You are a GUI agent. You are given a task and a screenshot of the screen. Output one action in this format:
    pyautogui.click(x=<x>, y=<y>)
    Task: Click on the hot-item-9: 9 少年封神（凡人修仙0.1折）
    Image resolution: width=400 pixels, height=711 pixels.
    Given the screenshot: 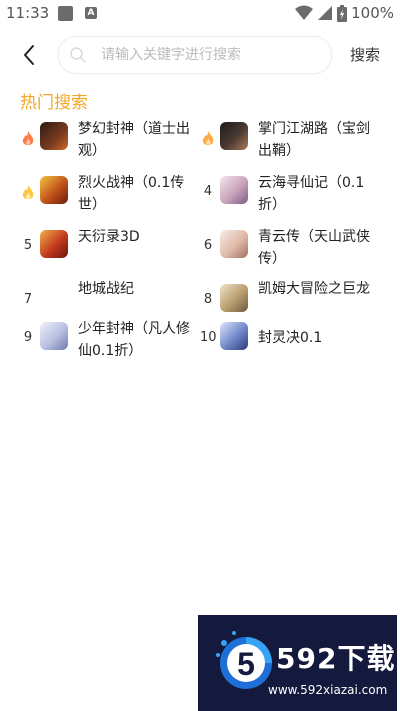 What is the action you would take?
    pyautogui.click(x=110, y=340)
    